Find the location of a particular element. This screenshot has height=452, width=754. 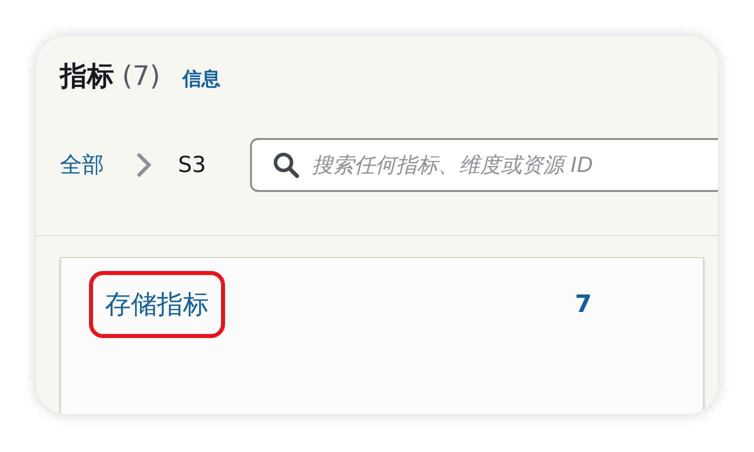

chevron-right-icon is located at coordinates (144, 165).